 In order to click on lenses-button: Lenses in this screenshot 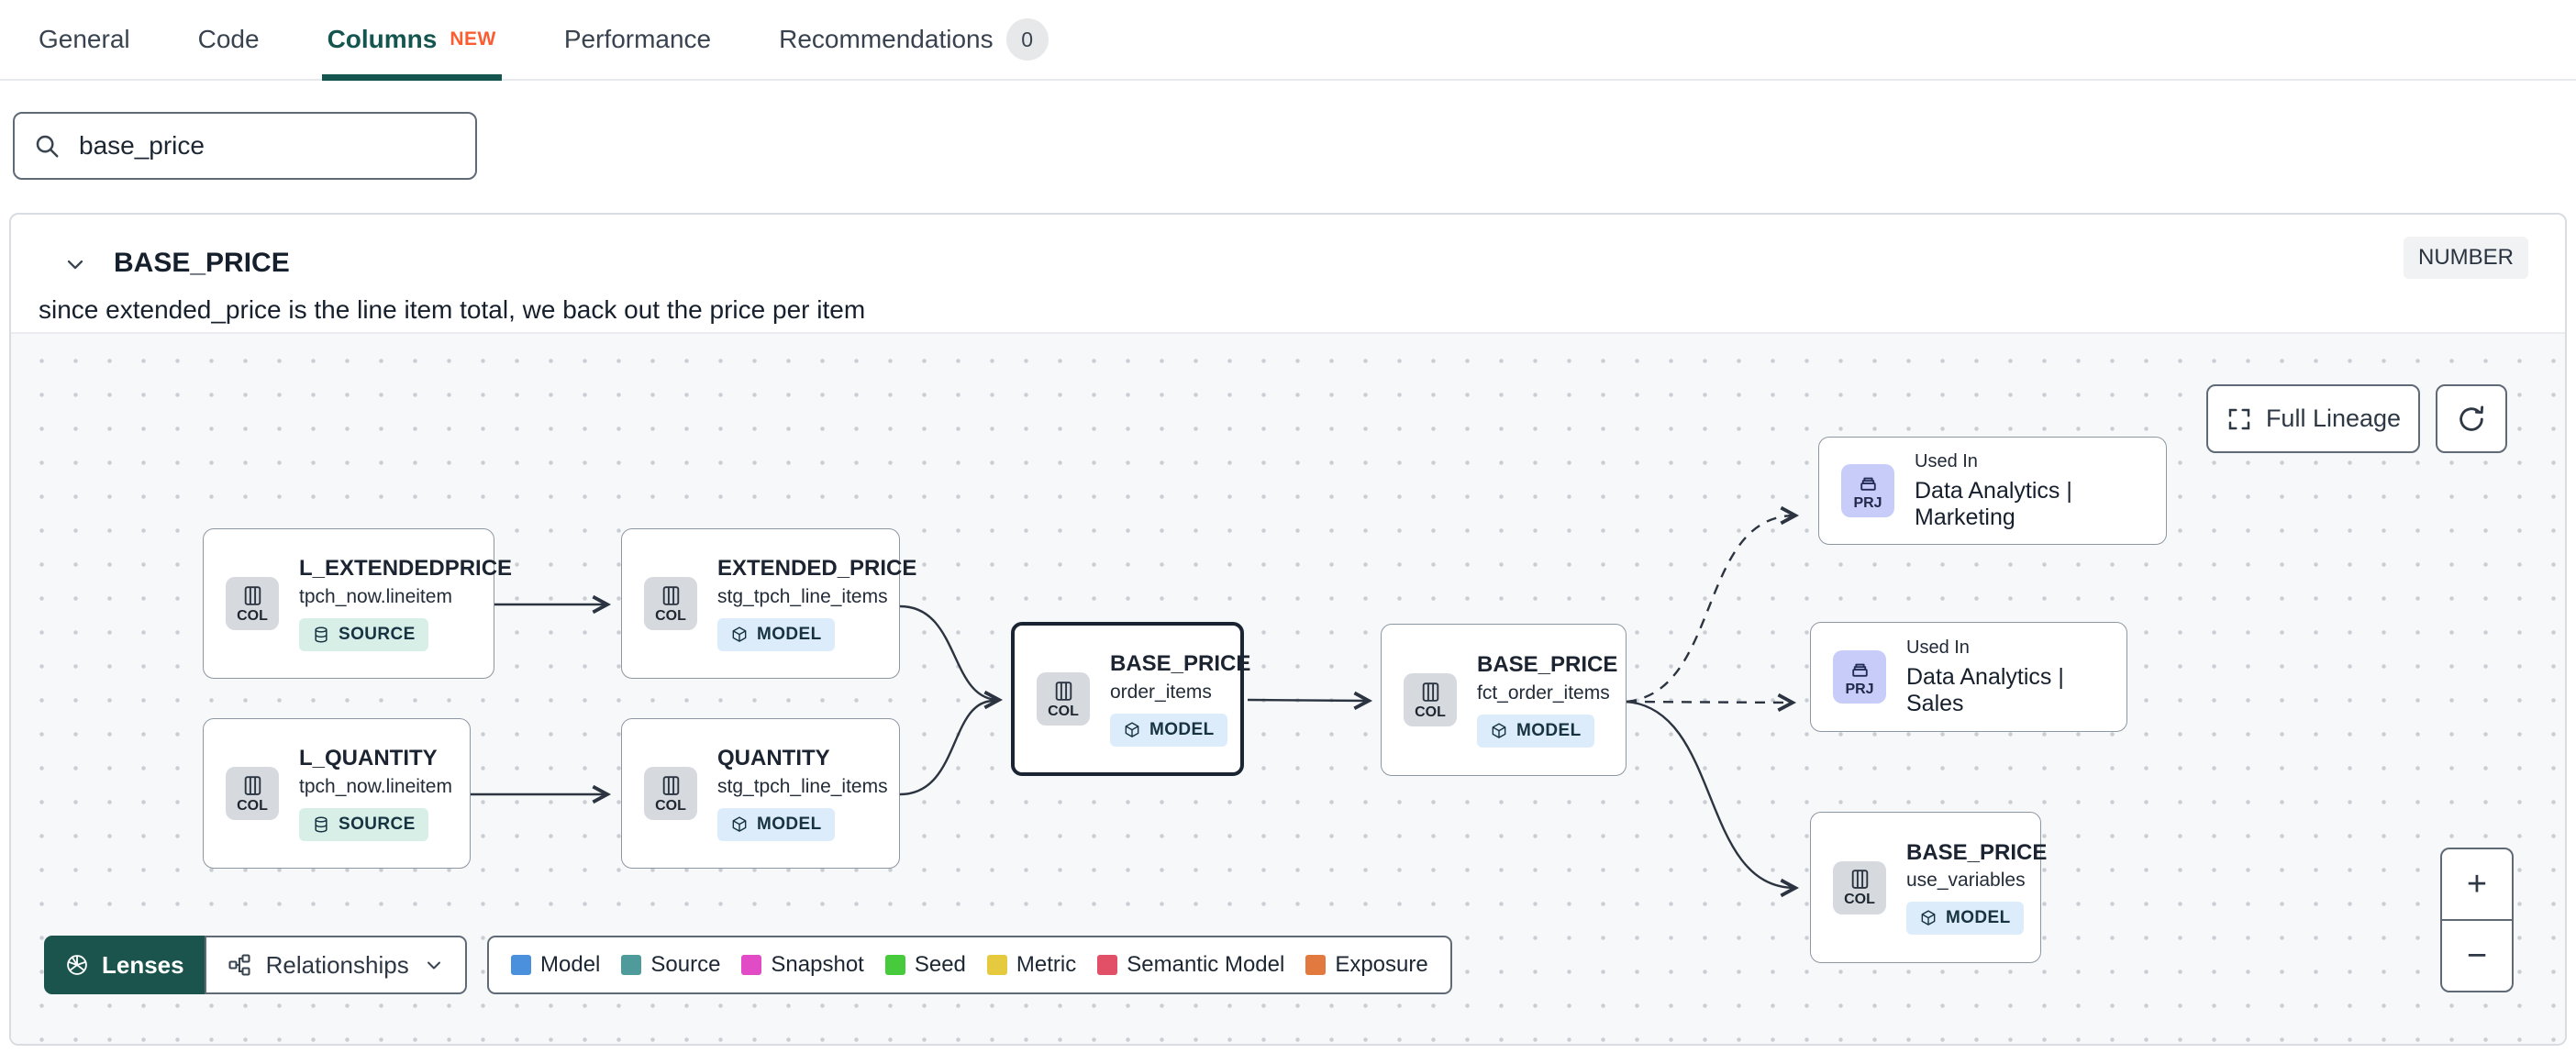, I will do `click(124, 965)`.